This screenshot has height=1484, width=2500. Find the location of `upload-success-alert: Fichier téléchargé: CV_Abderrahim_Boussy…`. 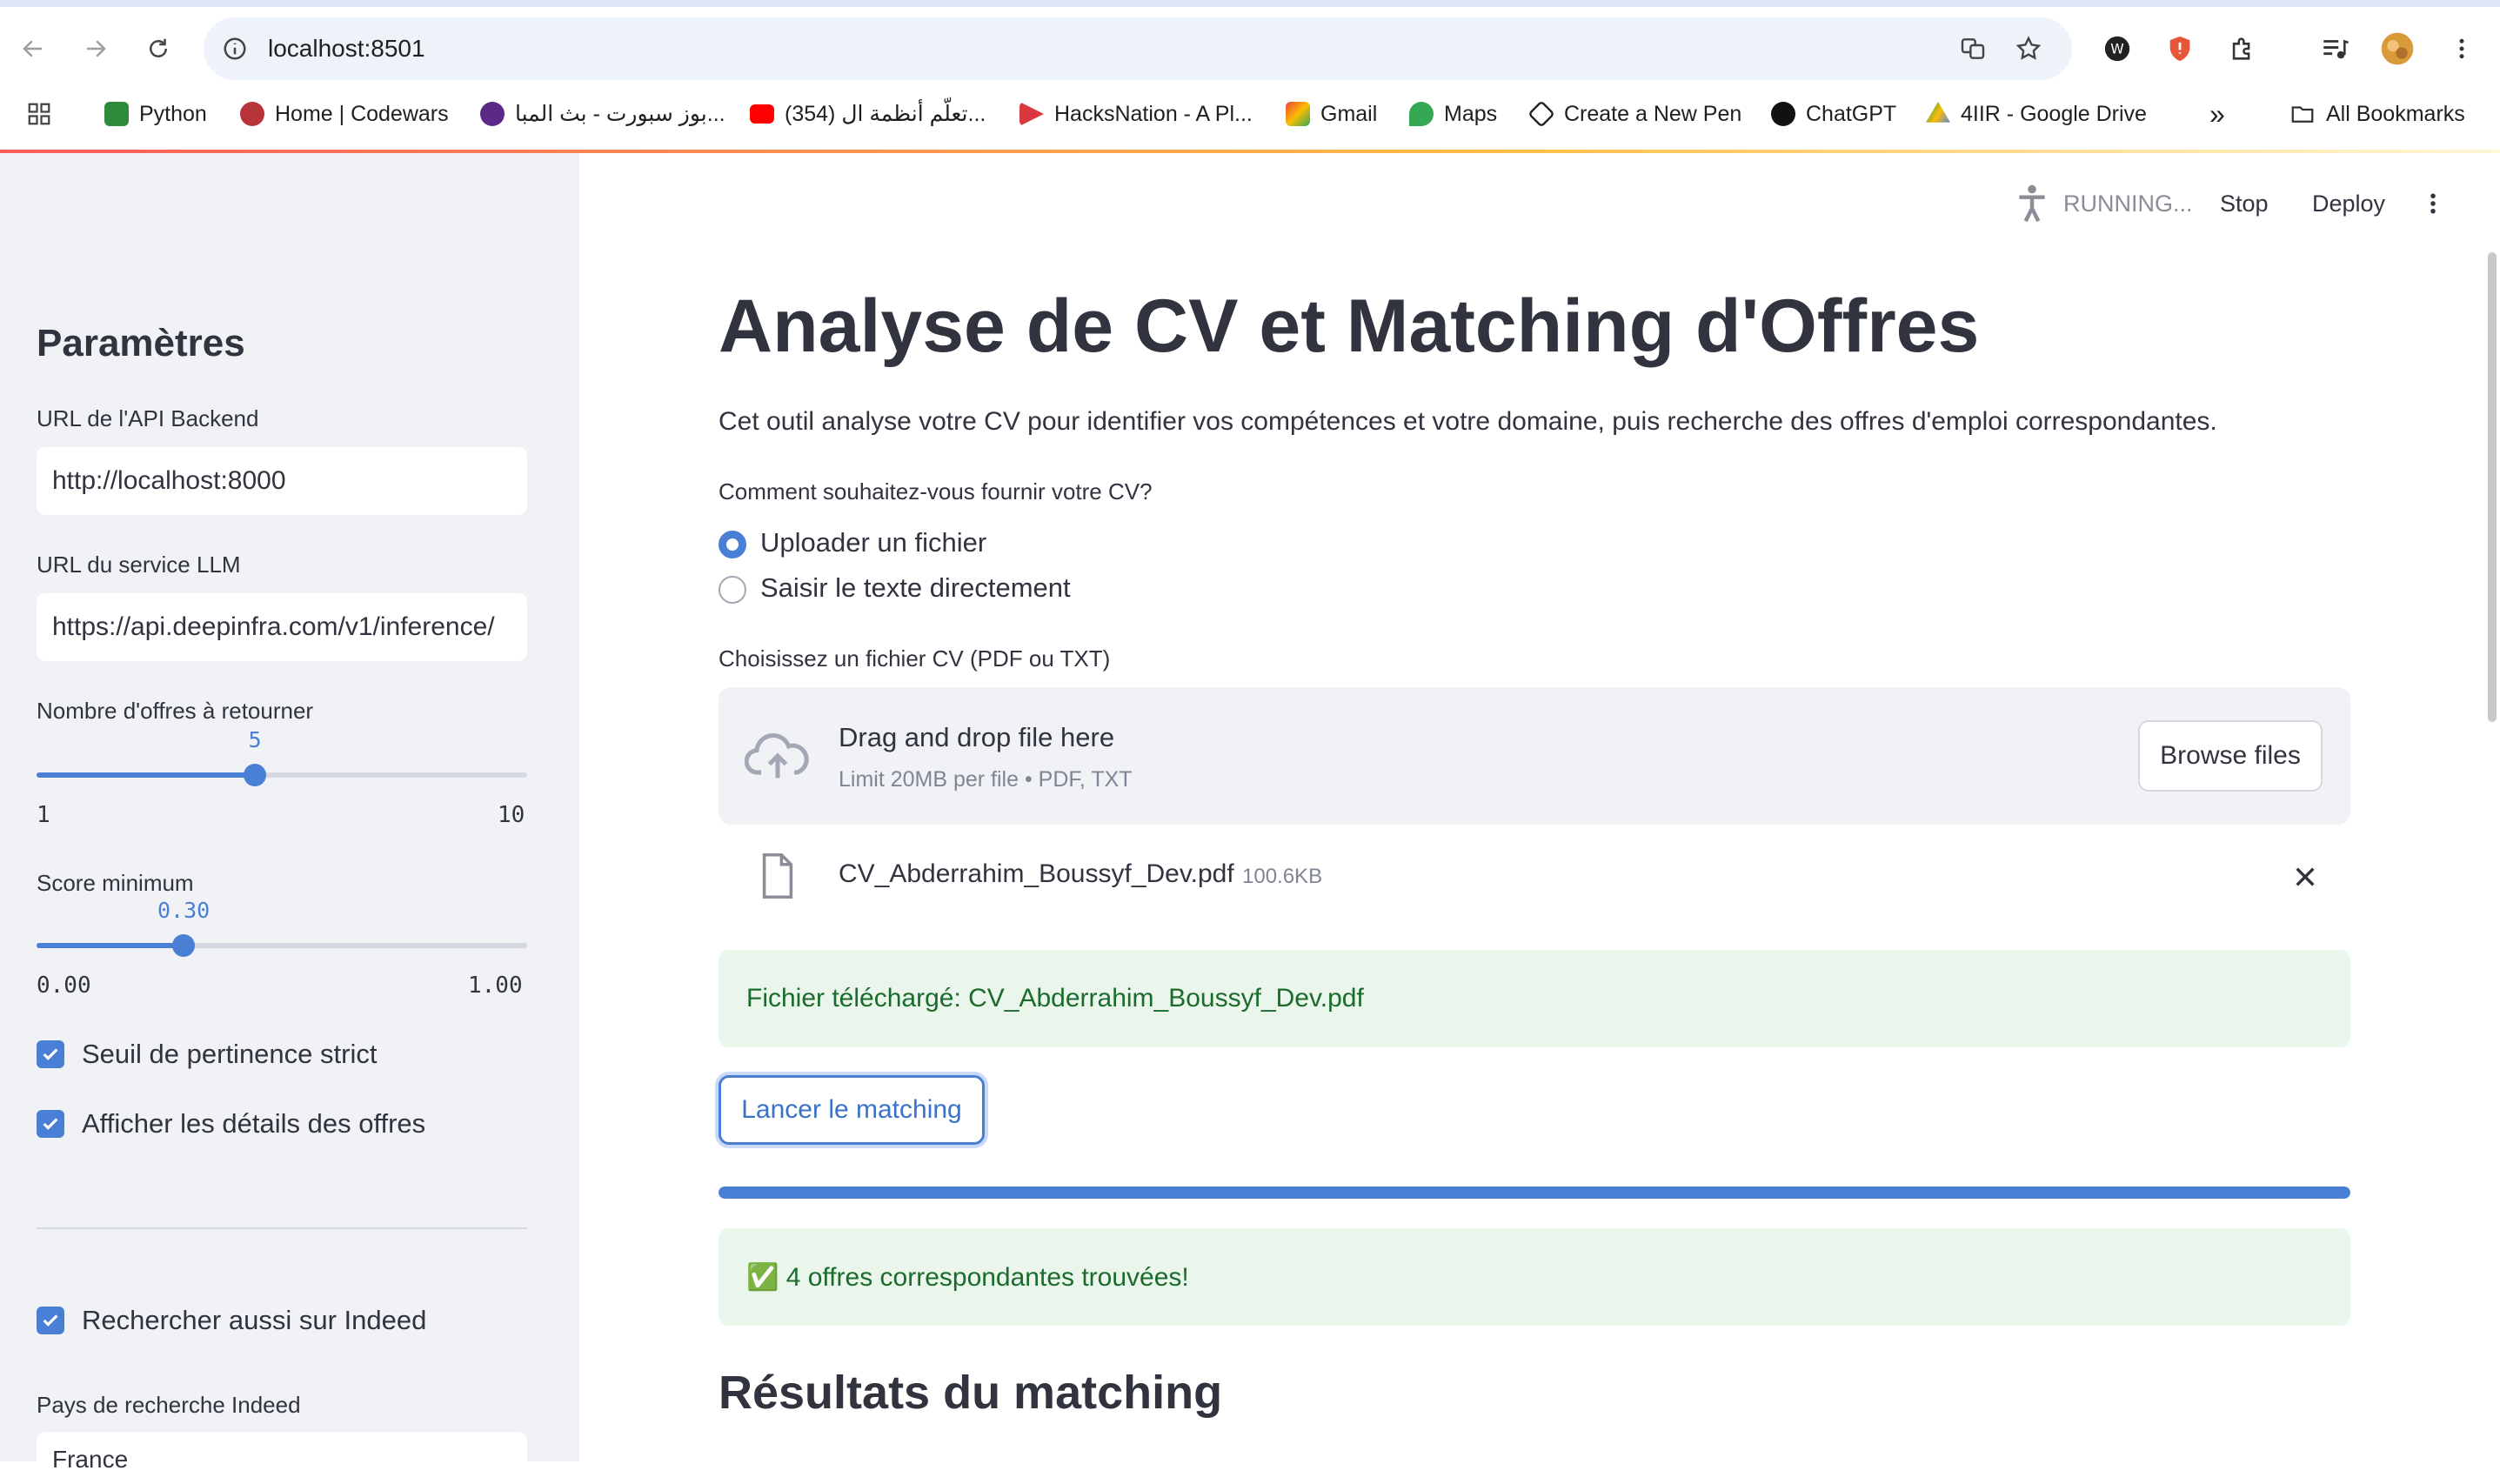

upload-success-alert: Fichier téléchargé: CV_Abderrahim_Boussy… is located at coordinates (1534, 998).